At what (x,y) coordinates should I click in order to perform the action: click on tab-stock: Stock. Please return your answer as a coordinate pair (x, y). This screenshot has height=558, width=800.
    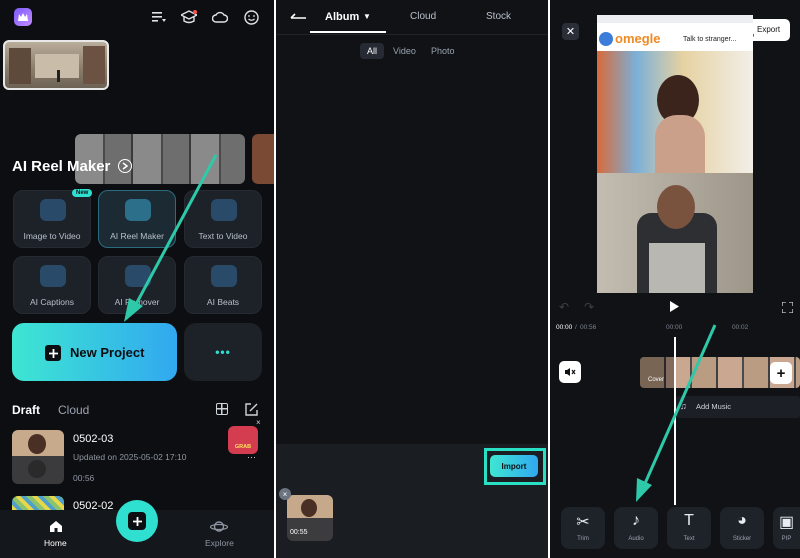
    Looking at the image, I should click on (498, 16).